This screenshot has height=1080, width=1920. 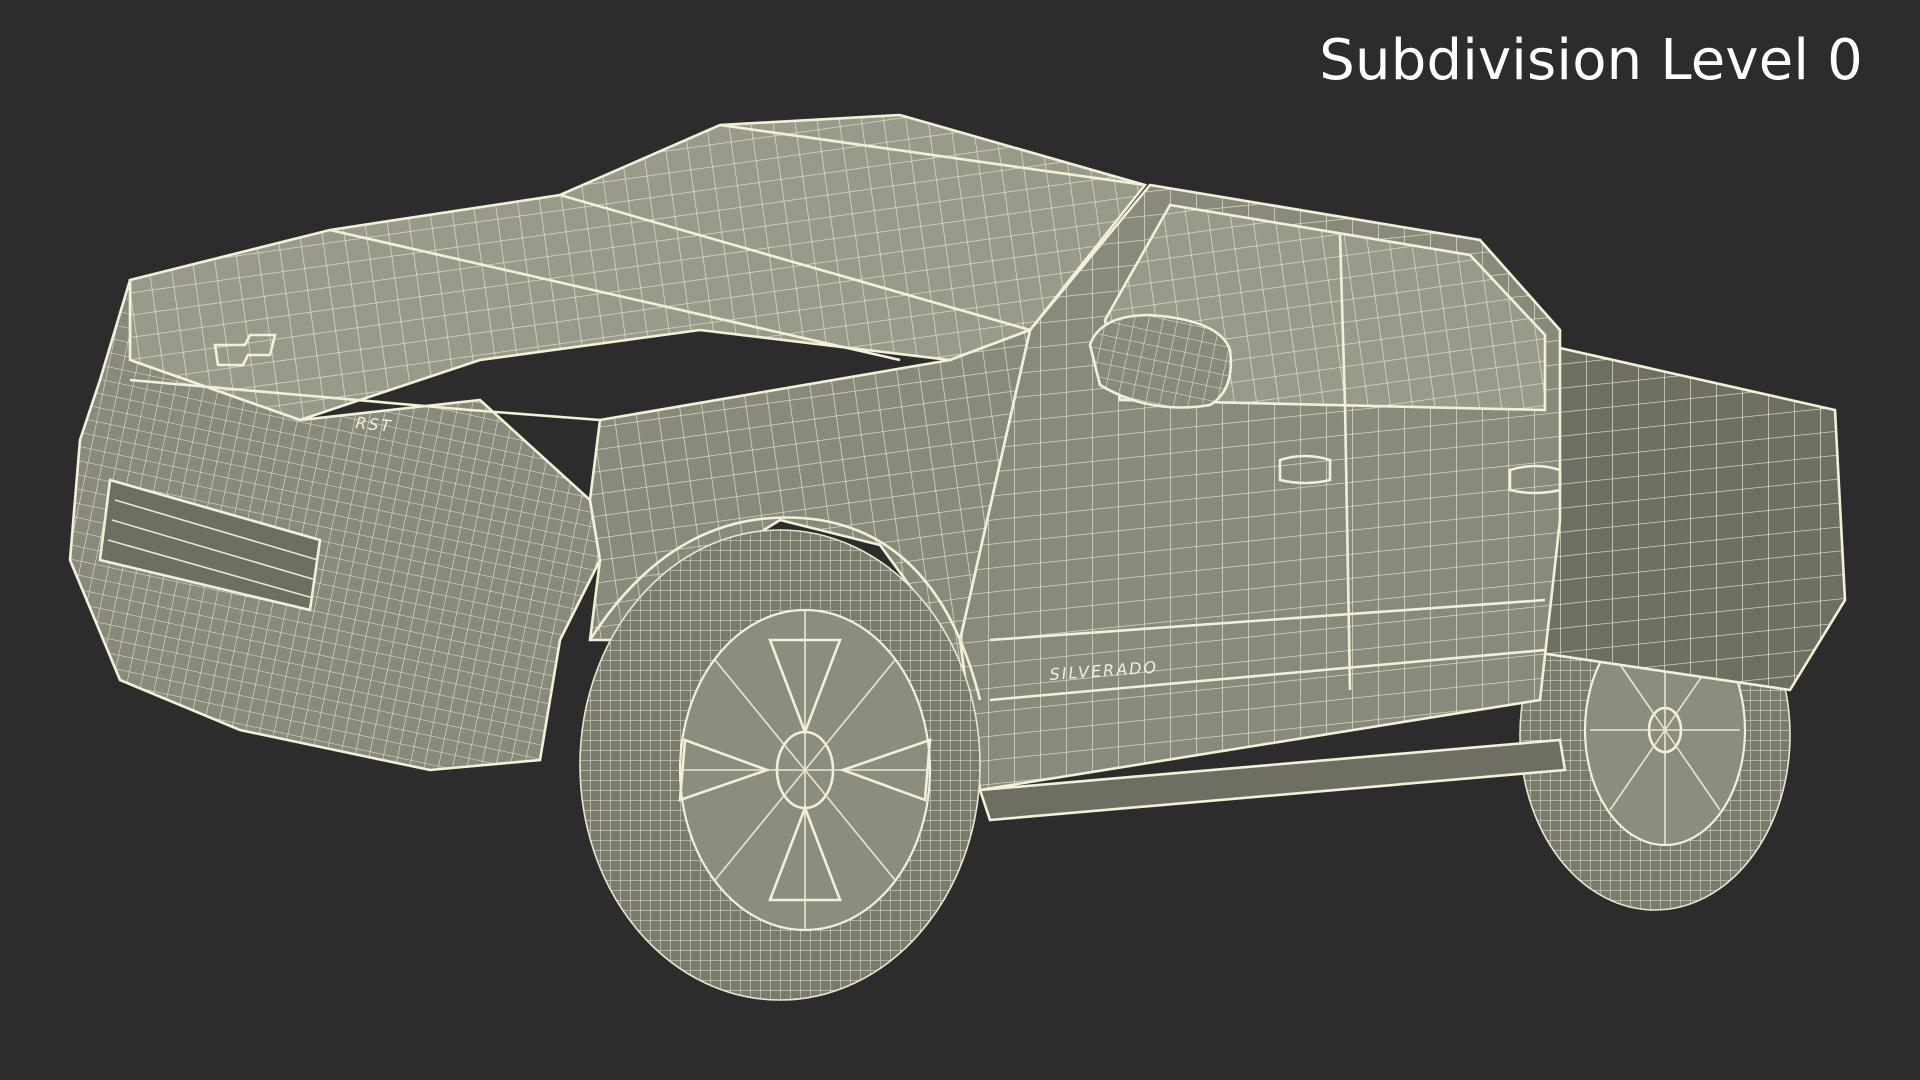 What do you see at coordinates (780, 765) in the screenshot?
I see `front-wheel` at bounding box center [780, 765].